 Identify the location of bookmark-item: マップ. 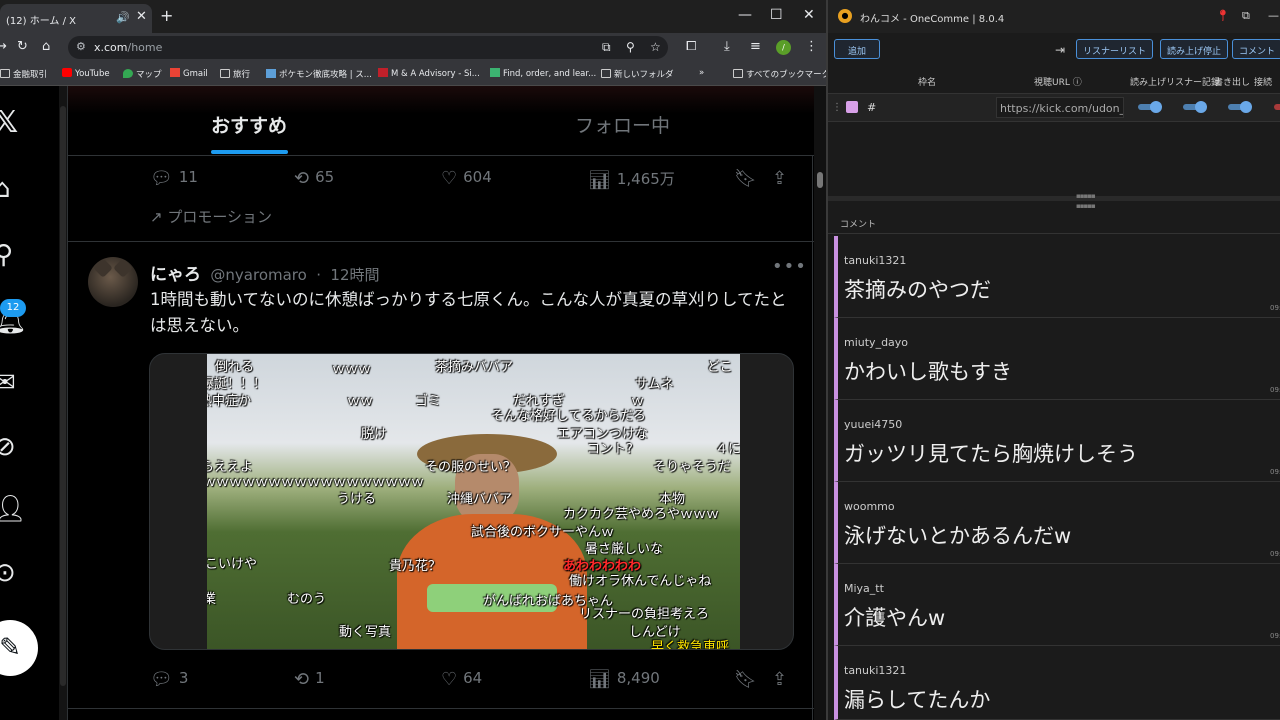
(142, 74).